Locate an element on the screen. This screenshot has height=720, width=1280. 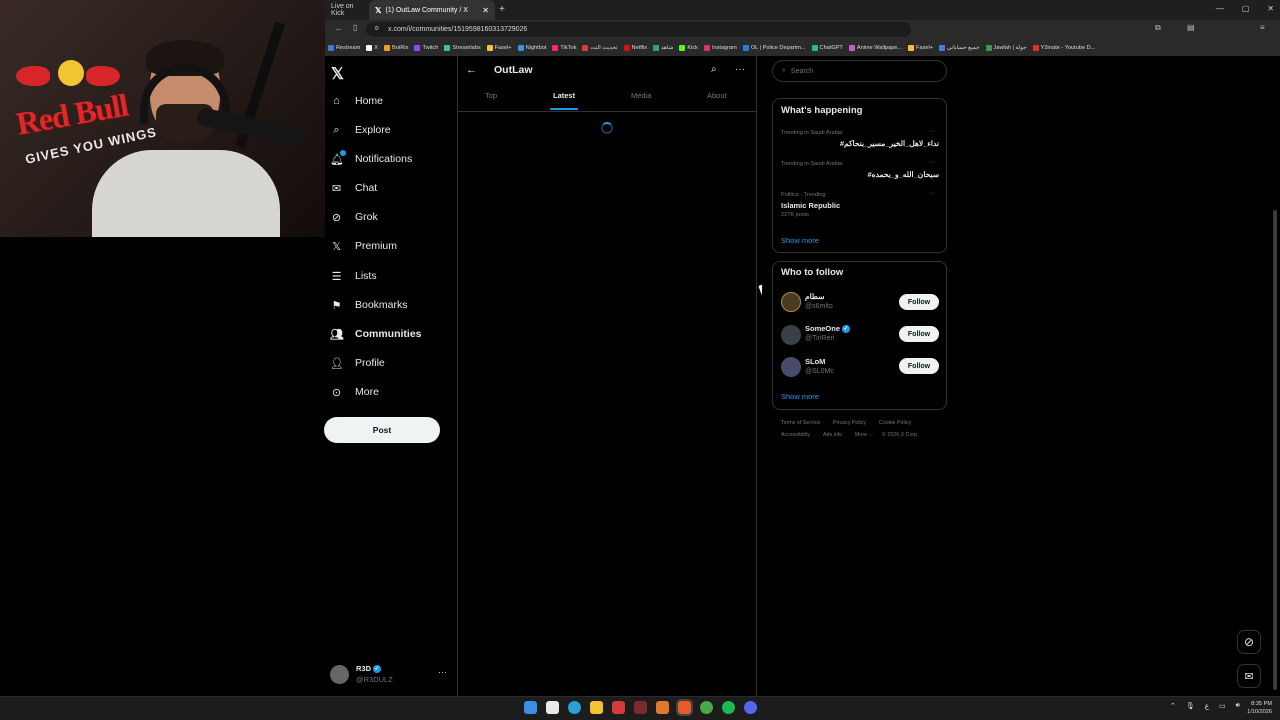
nav-profile: 👤︎ Profile is located at coordinates (357, 363).